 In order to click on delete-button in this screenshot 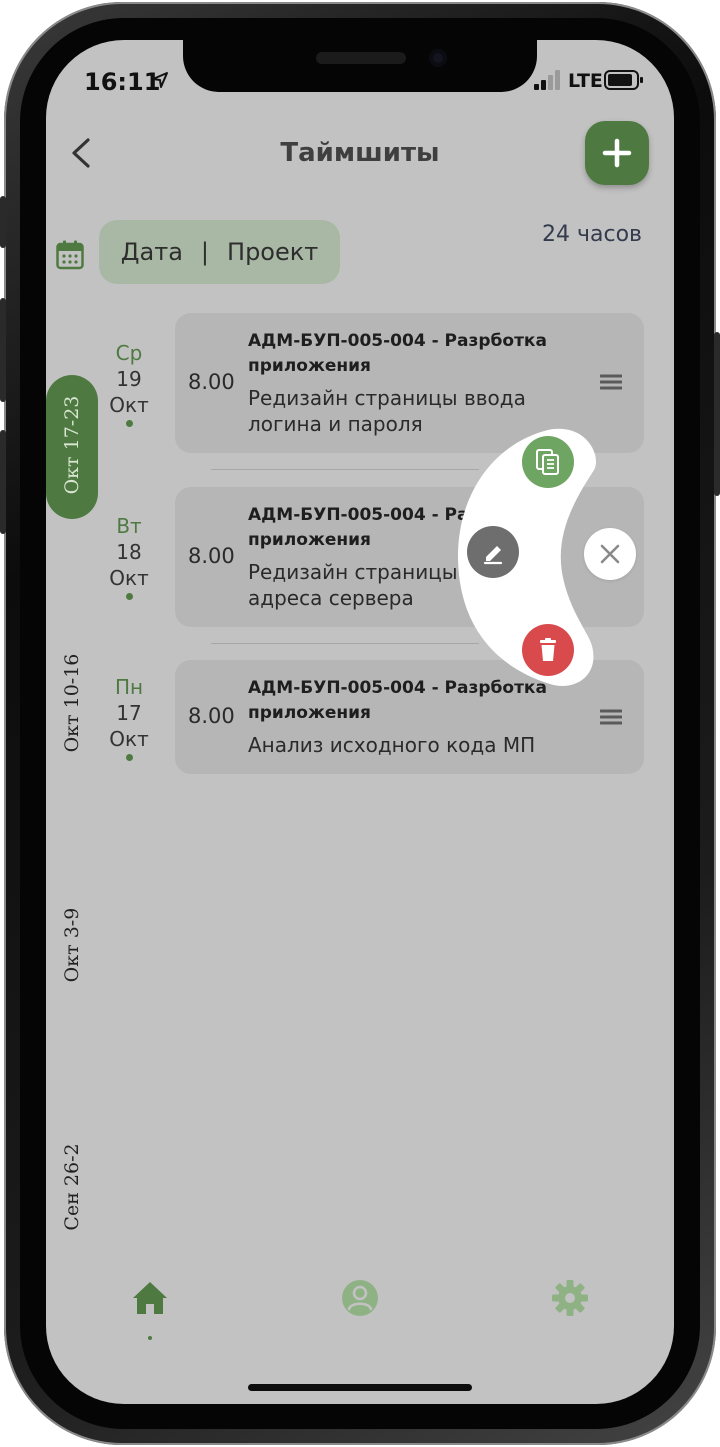, I will do `click(548, 650)`.